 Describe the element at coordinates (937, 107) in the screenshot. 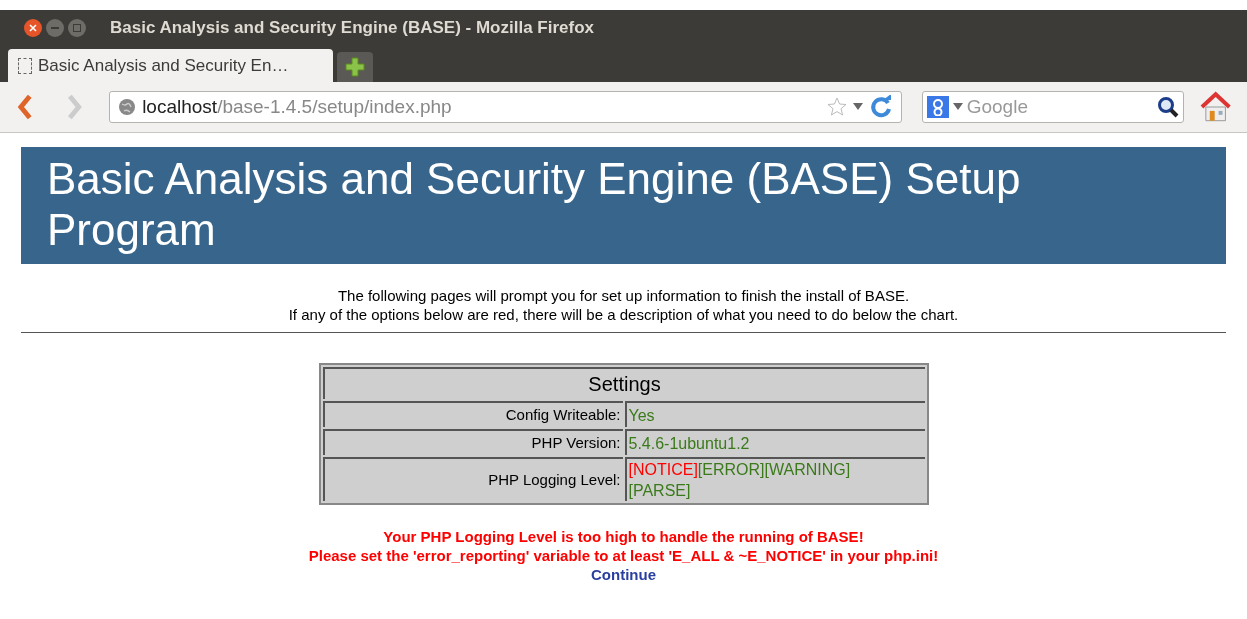

I see `search-engine-icon` at that location.